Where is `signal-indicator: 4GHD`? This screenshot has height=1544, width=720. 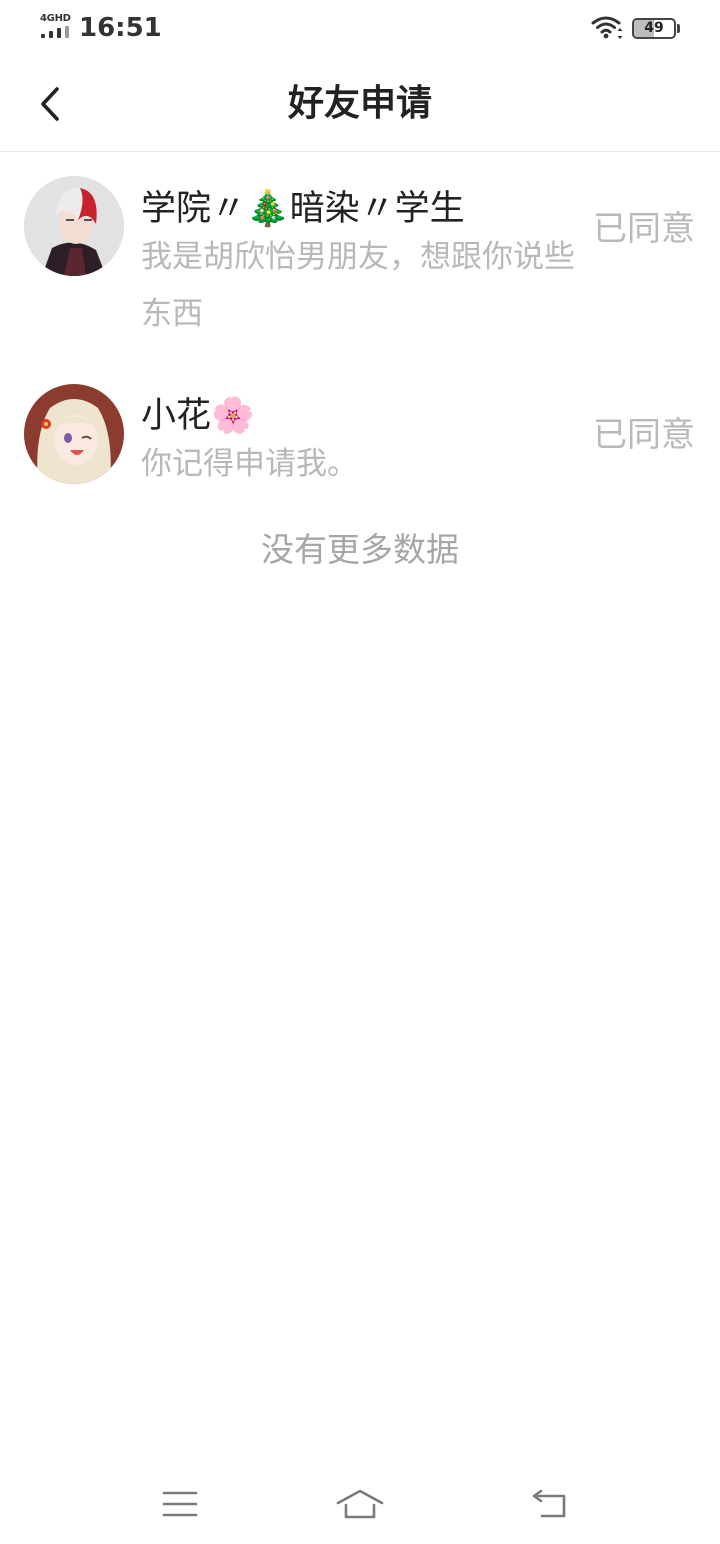 signal-indicator: 4GHD is located at coordinates (56, 27).